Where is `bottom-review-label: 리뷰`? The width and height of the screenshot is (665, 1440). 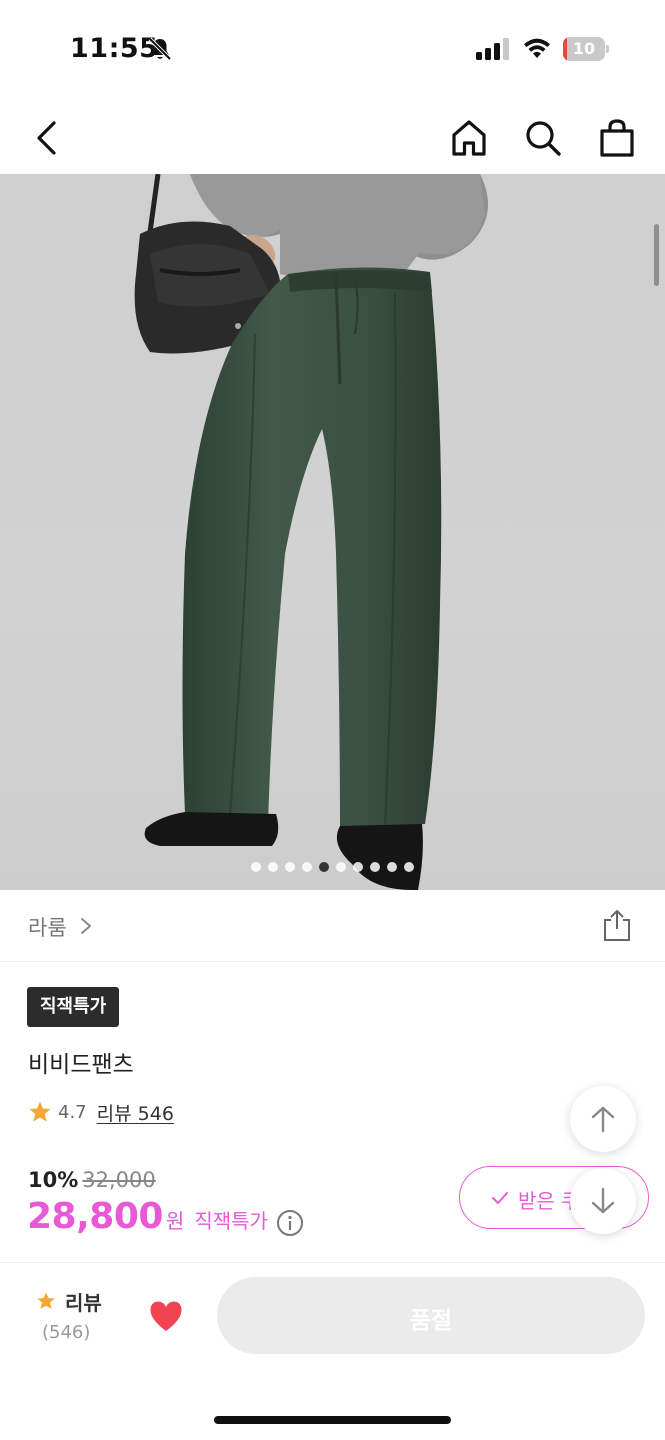 bottom-review-label: 리뷰 is located at coordinates (83, 1301).